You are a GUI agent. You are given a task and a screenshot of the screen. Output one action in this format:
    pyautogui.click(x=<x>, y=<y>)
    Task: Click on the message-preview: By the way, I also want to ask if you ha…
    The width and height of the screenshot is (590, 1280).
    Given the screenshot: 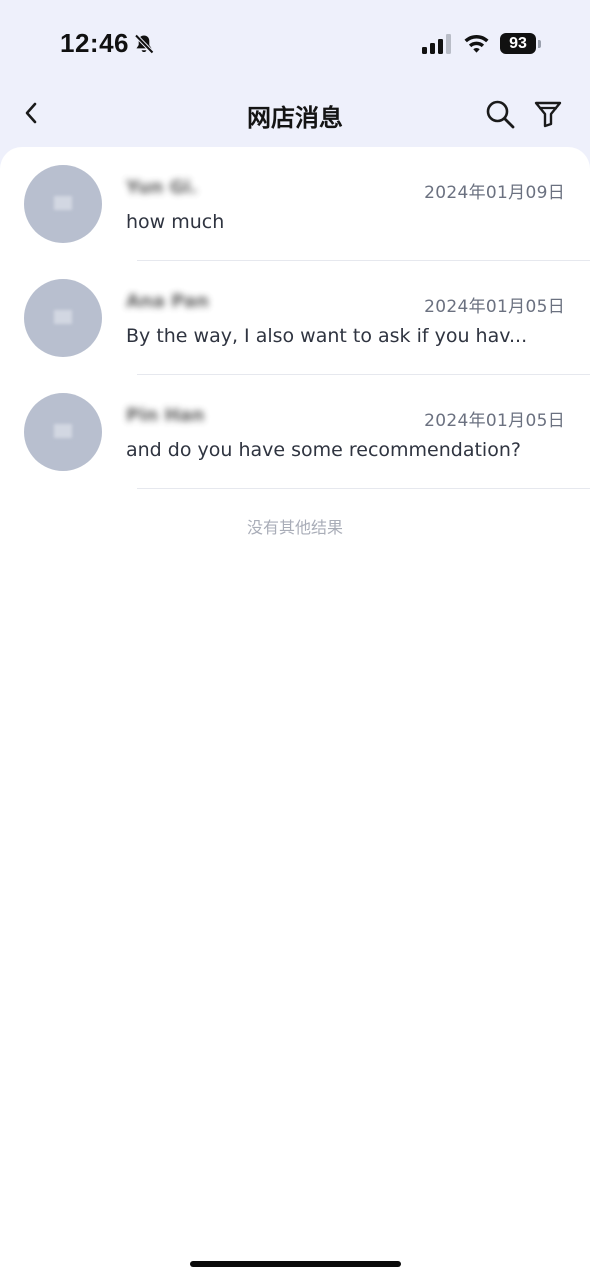 What is the action you would take?
    pyautogui.click(x=327, y=336)
    